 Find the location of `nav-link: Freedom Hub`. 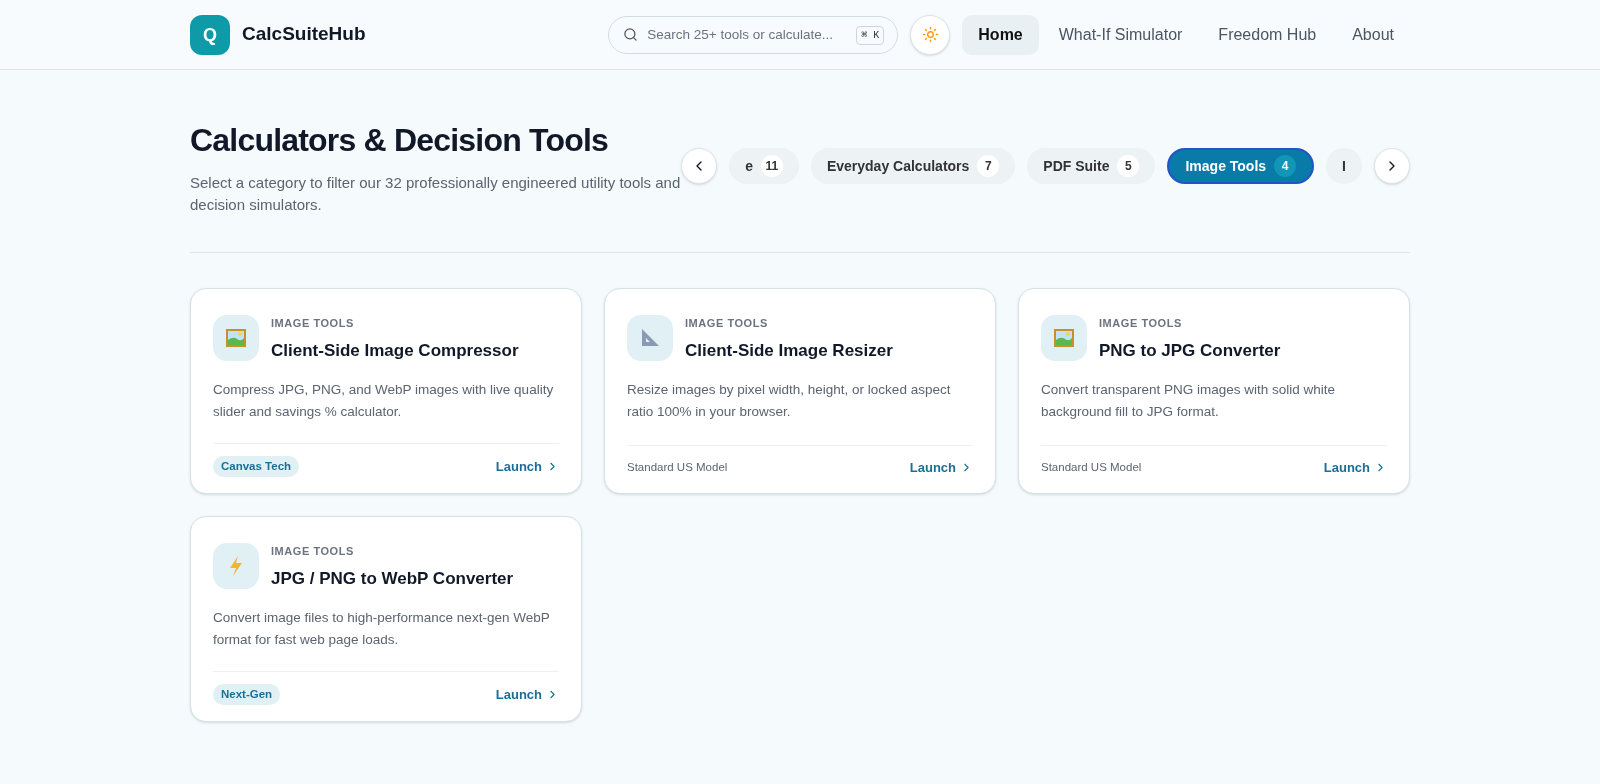

nav-link: Freedom Hub is located at coordinates (1267, 34).